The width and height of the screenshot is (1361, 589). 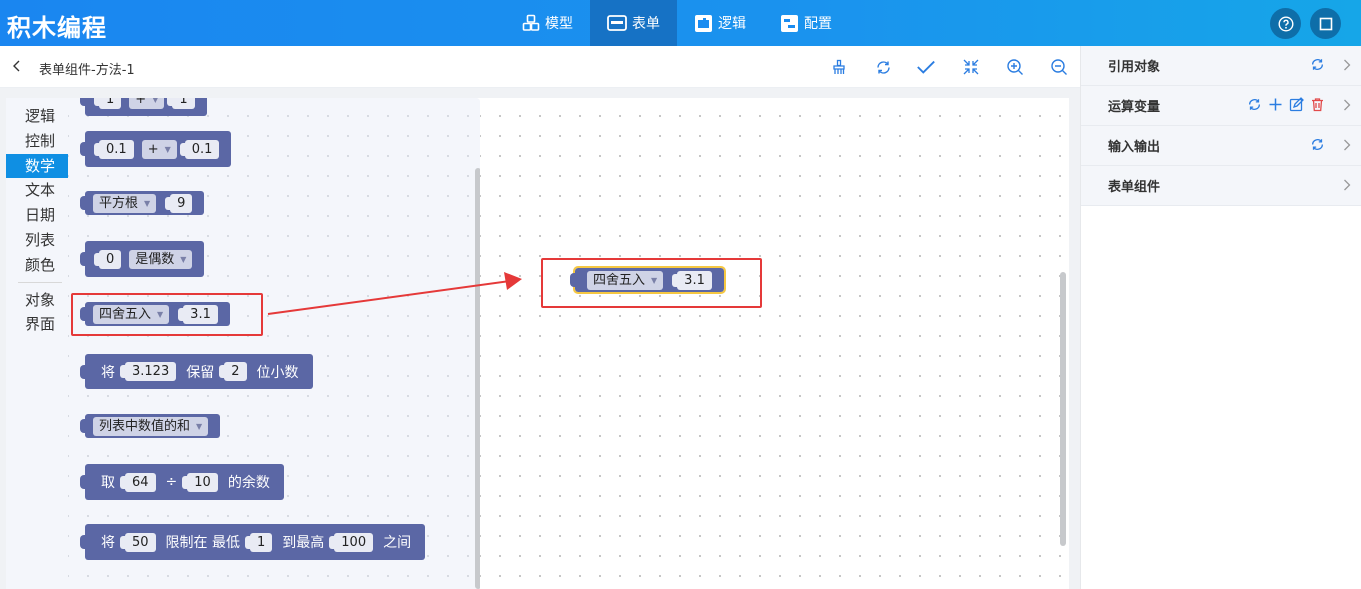 What do you see at coordinates (200, 482) in the screenshot?
I see `number-field: 10` at bounding box center [200, 482].